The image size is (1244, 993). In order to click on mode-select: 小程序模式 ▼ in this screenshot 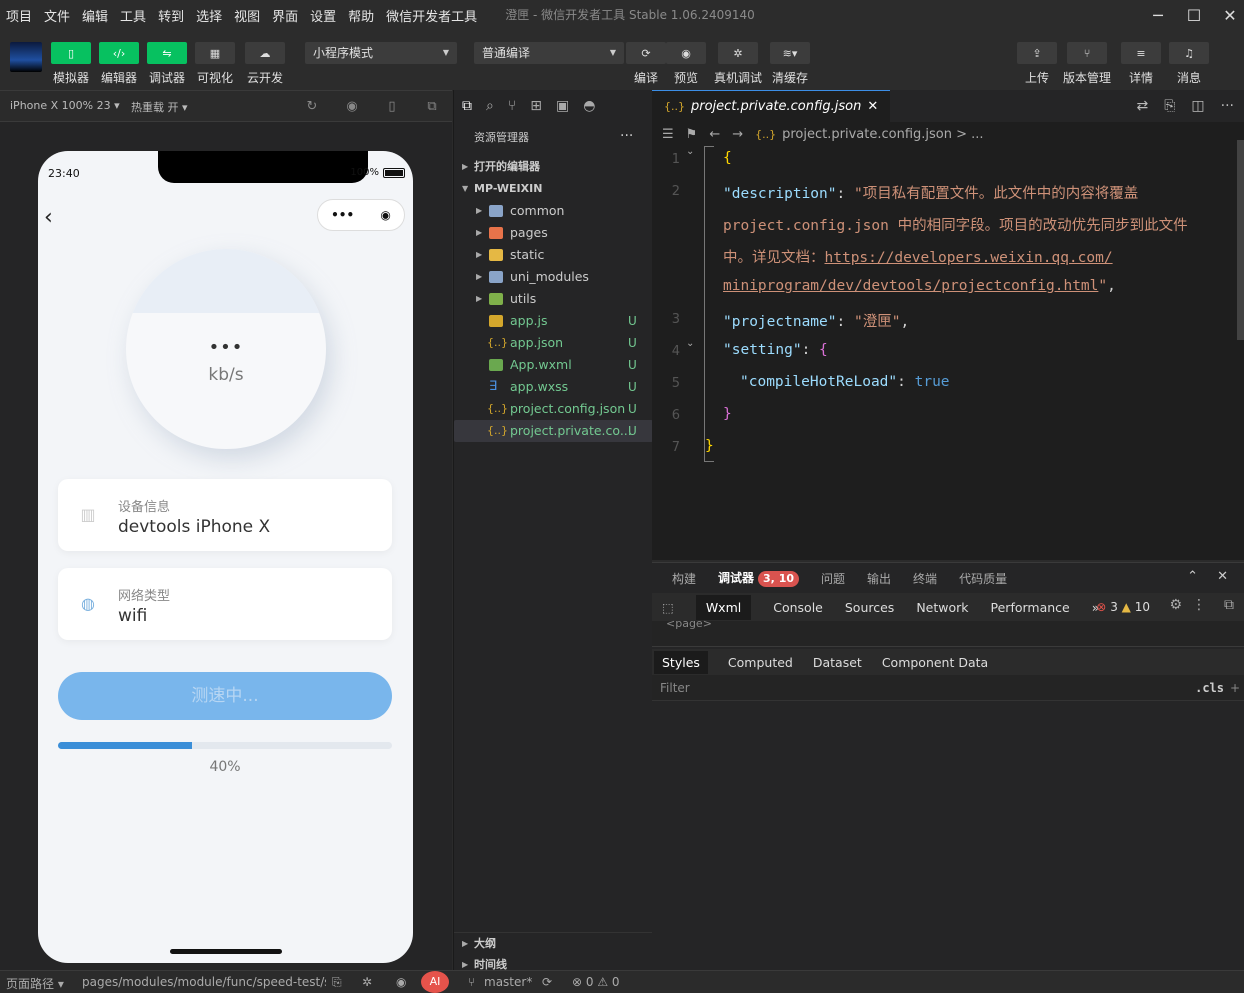, I will do `click(381, 53)`.